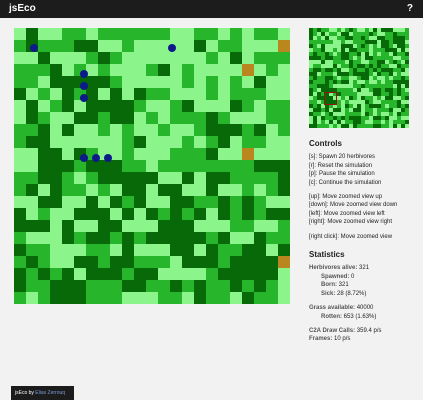 This screenshot has height=400, width=423. I want to click on author-link: Elias Zerrouq, so click(50, 393).